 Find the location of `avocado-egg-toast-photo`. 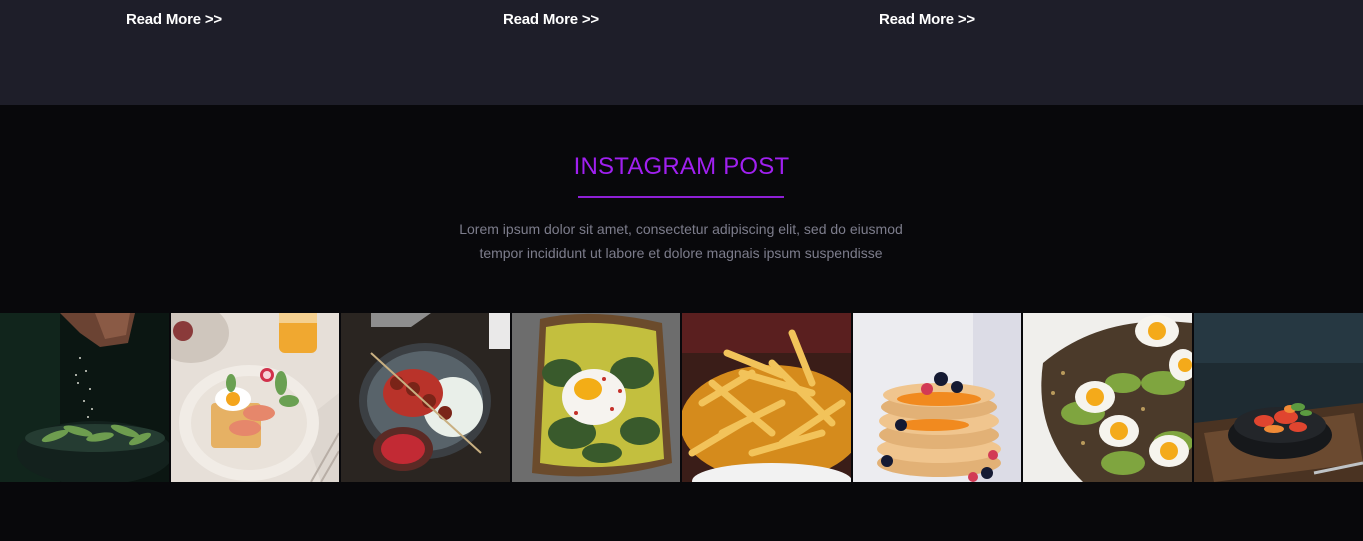

avocado-egg-toast-photo is located at coordinates (1107, 397).